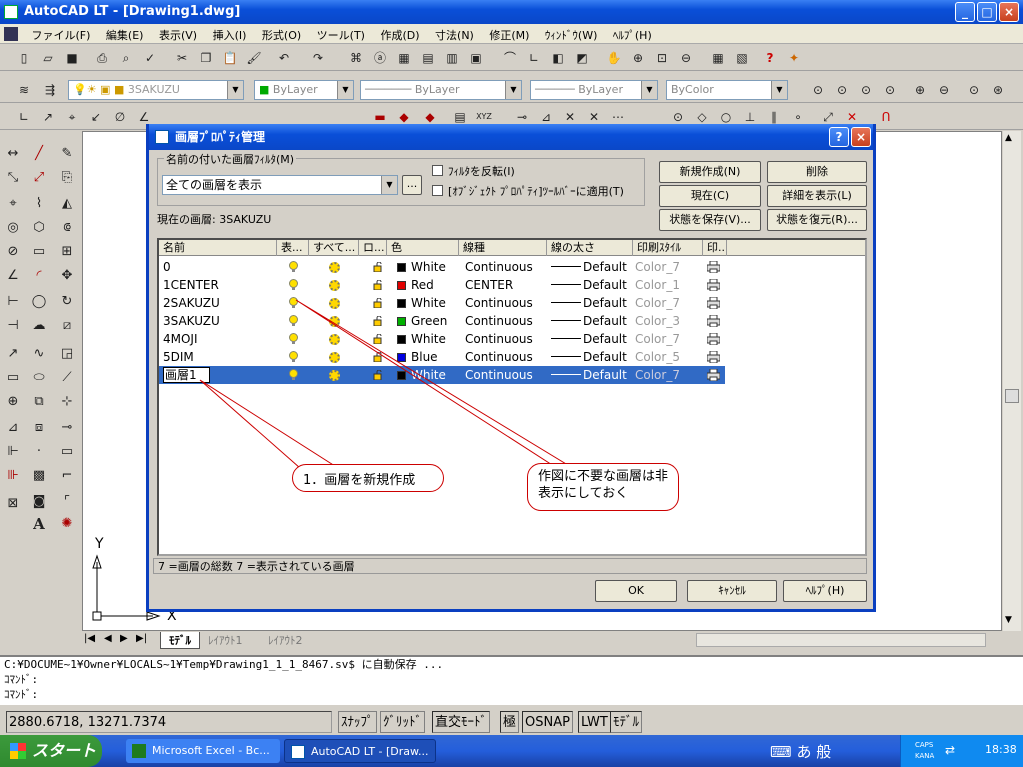 The height and width of the screenshot is (767, 1023). I want to click on print-preview-icon: ⌕, so click(126, 58).